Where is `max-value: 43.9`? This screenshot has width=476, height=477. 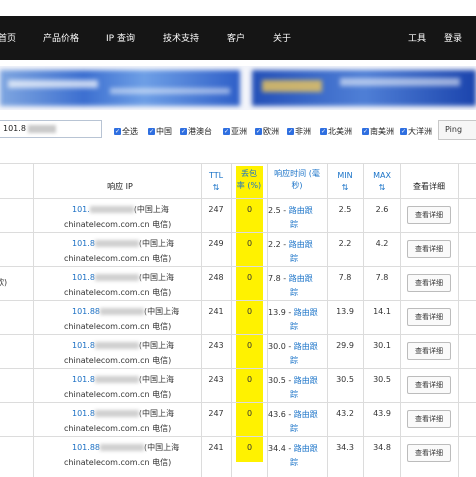 max-value: 43.9 is located at coordinates (382, 413).